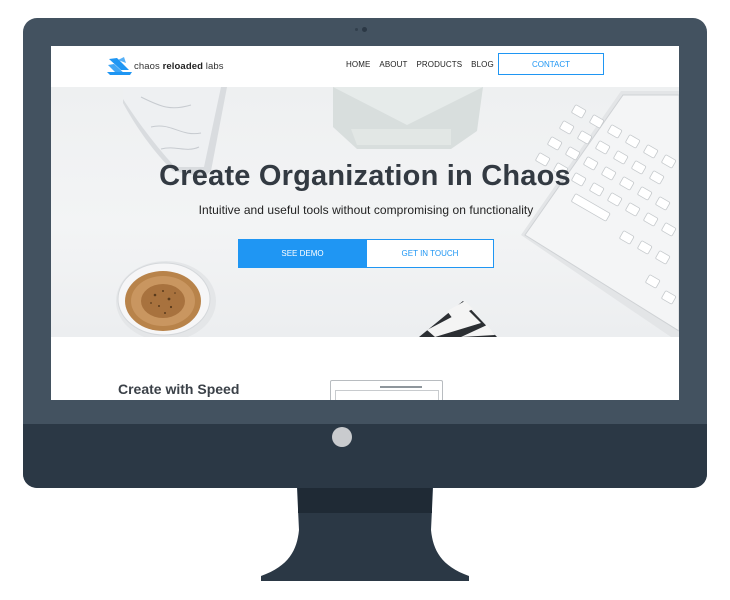 This screenshot has height=600, width=730. Describe the element at coordinates (365, 534) in the screenshot. I see `monitor-stand` at that location.